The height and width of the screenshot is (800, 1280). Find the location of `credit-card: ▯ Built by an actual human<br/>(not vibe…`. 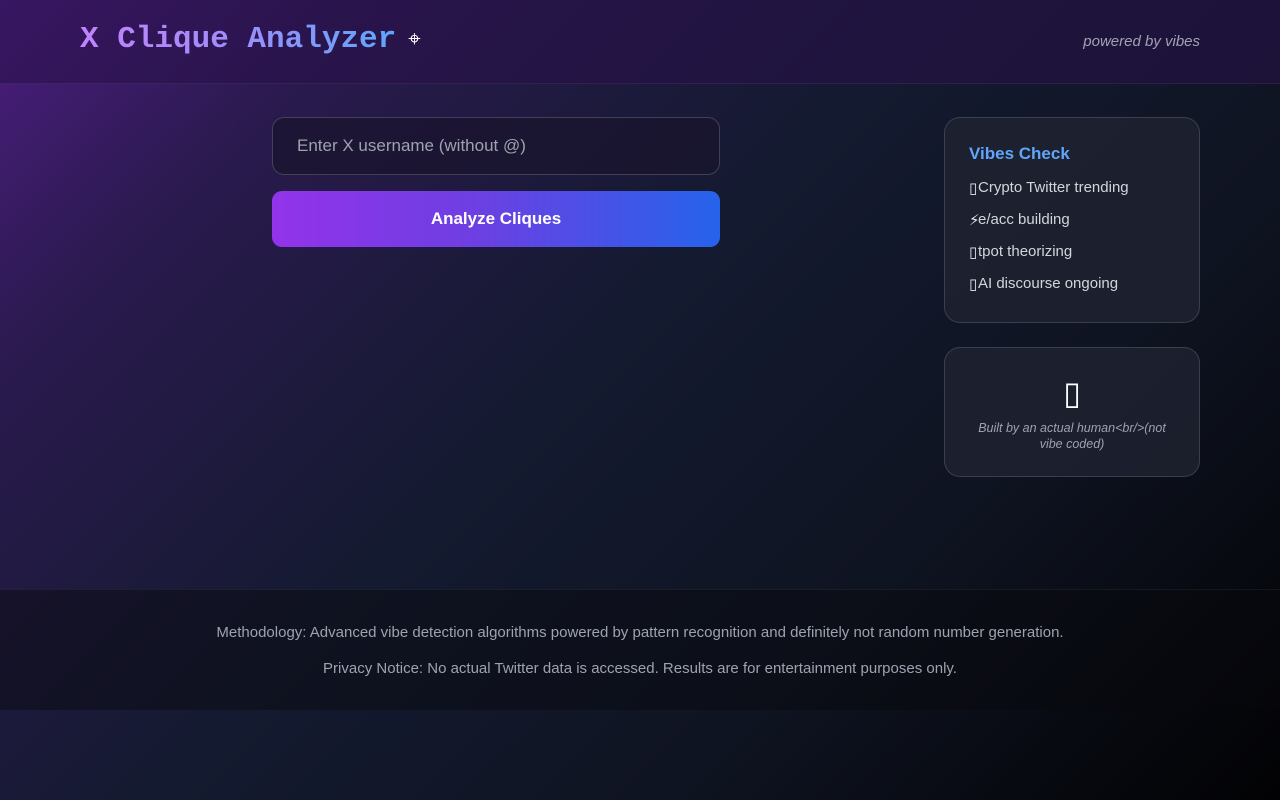

credit-card: ▯ Built by an actual human<br/>(not vibe… is located at coordinates (1072, 412).